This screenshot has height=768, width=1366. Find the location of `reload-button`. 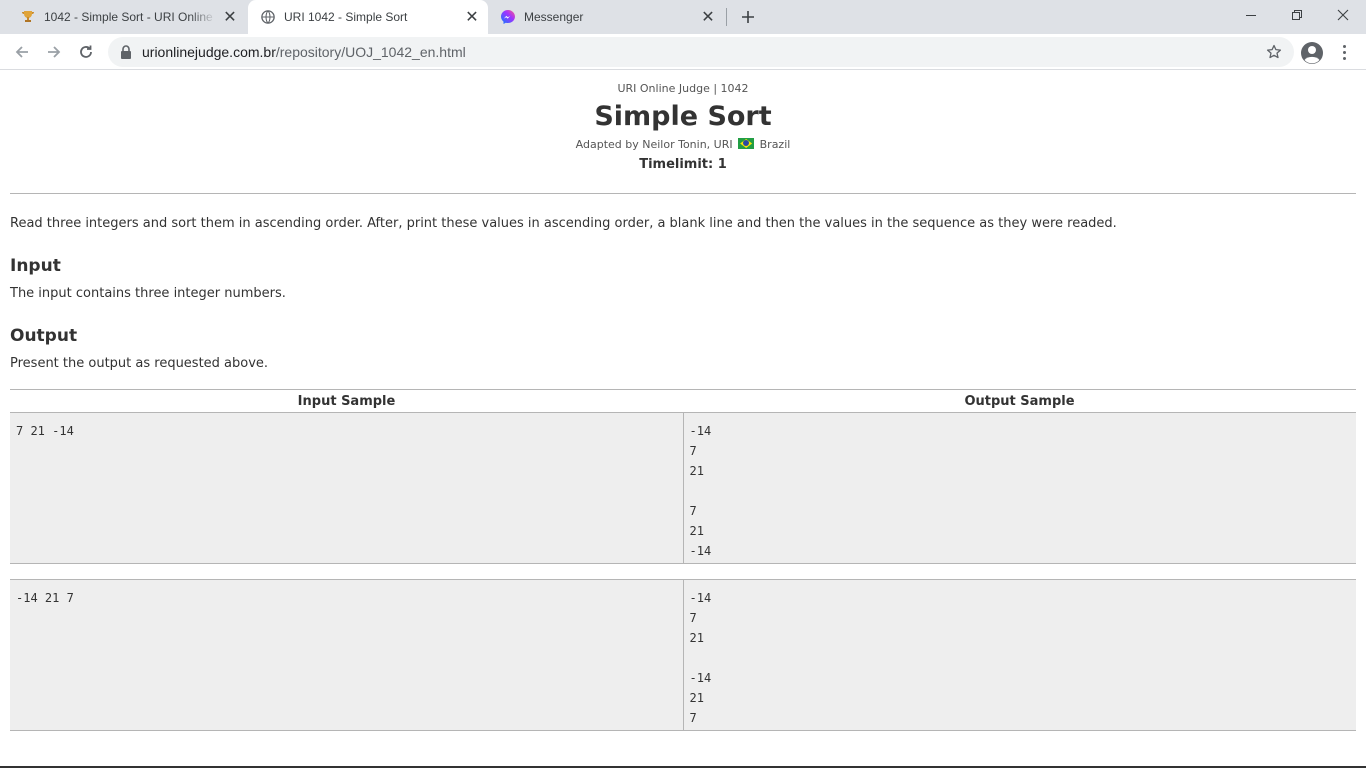

reload-button is located at coordinates (86, 52).